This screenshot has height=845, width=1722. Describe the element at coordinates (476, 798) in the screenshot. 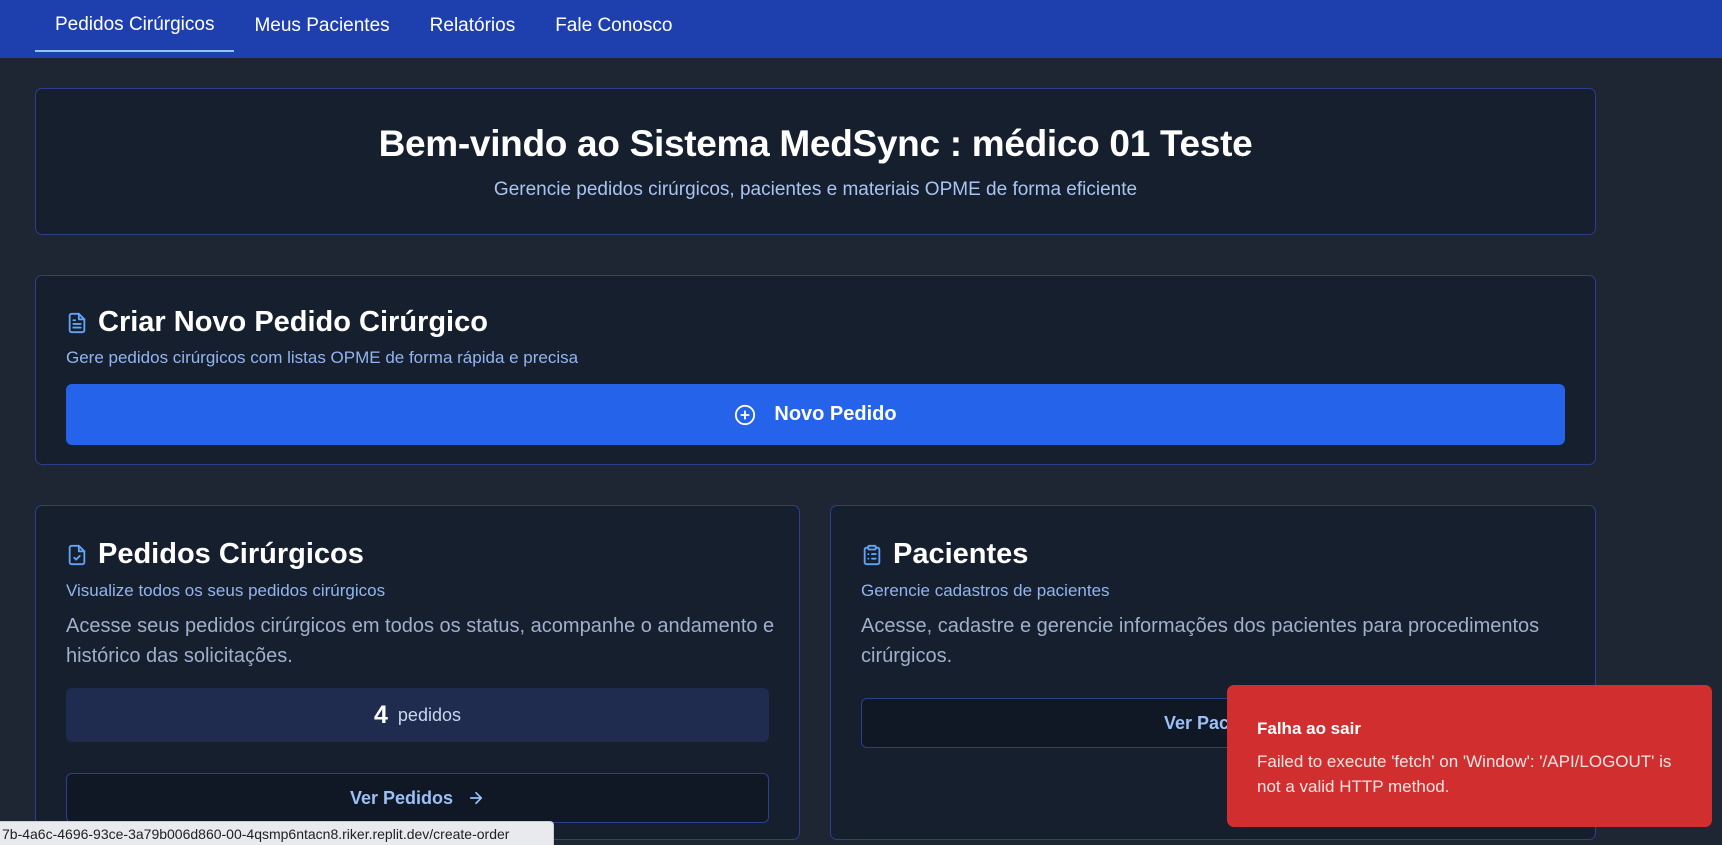

I see `arrow-right-icon` at that location.